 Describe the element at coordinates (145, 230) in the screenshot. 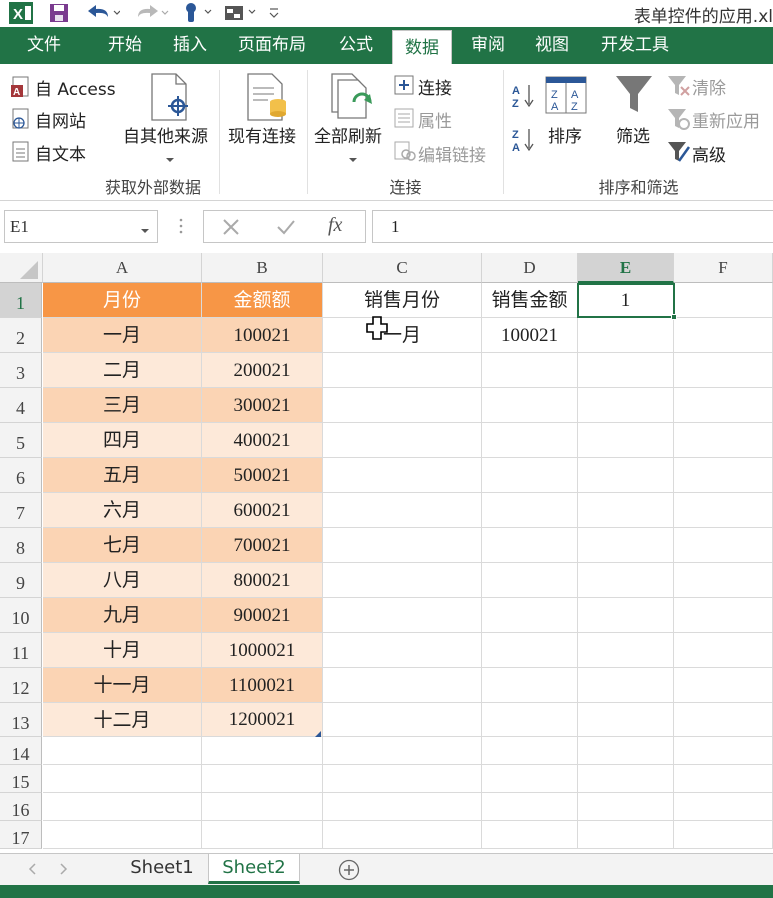

I see `chevron-down-icon` at that location.